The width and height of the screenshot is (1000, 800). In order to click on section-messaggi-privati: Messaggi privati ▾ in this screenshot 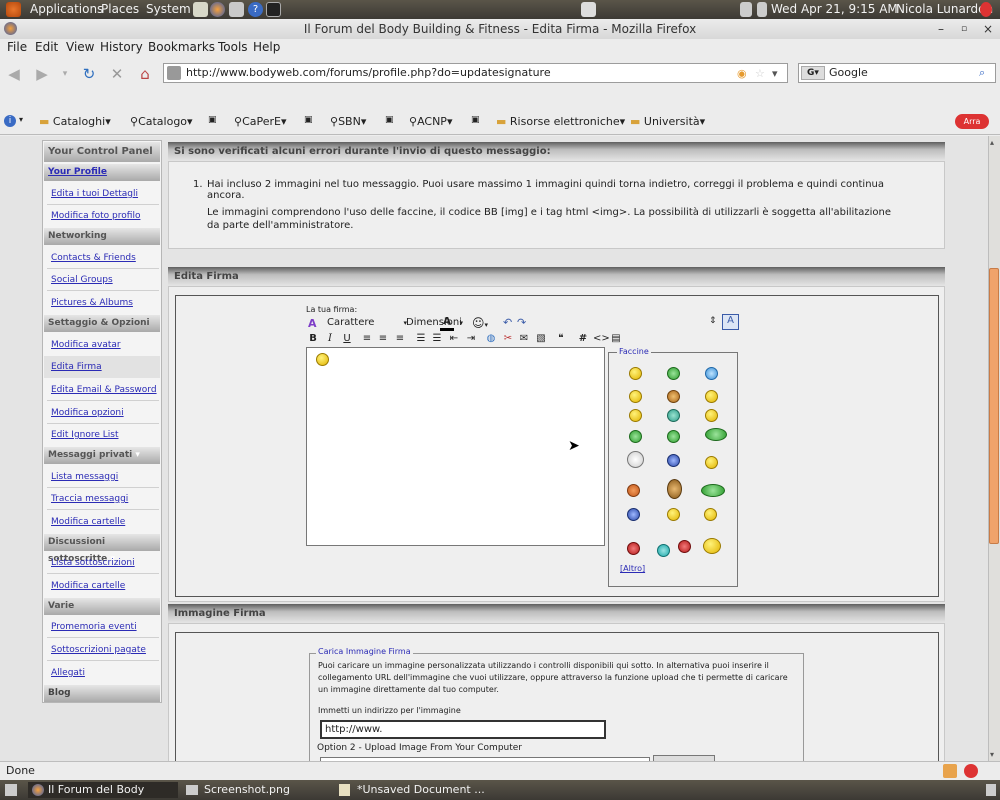, I will do `click(102, 455)`.